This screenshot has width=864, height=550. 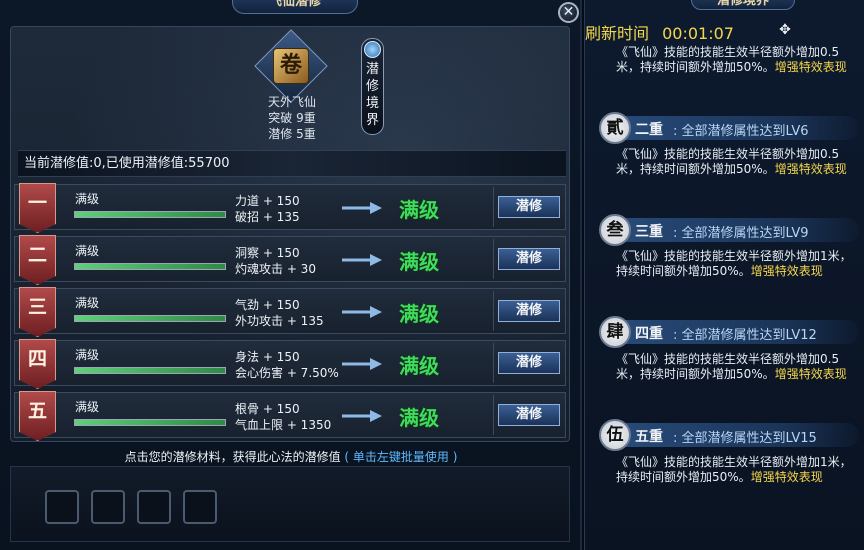 I want to click on stat-row: 一 满级 力道 + 150 破招 + 135 满级 潜修, so click(x=290, y=208).